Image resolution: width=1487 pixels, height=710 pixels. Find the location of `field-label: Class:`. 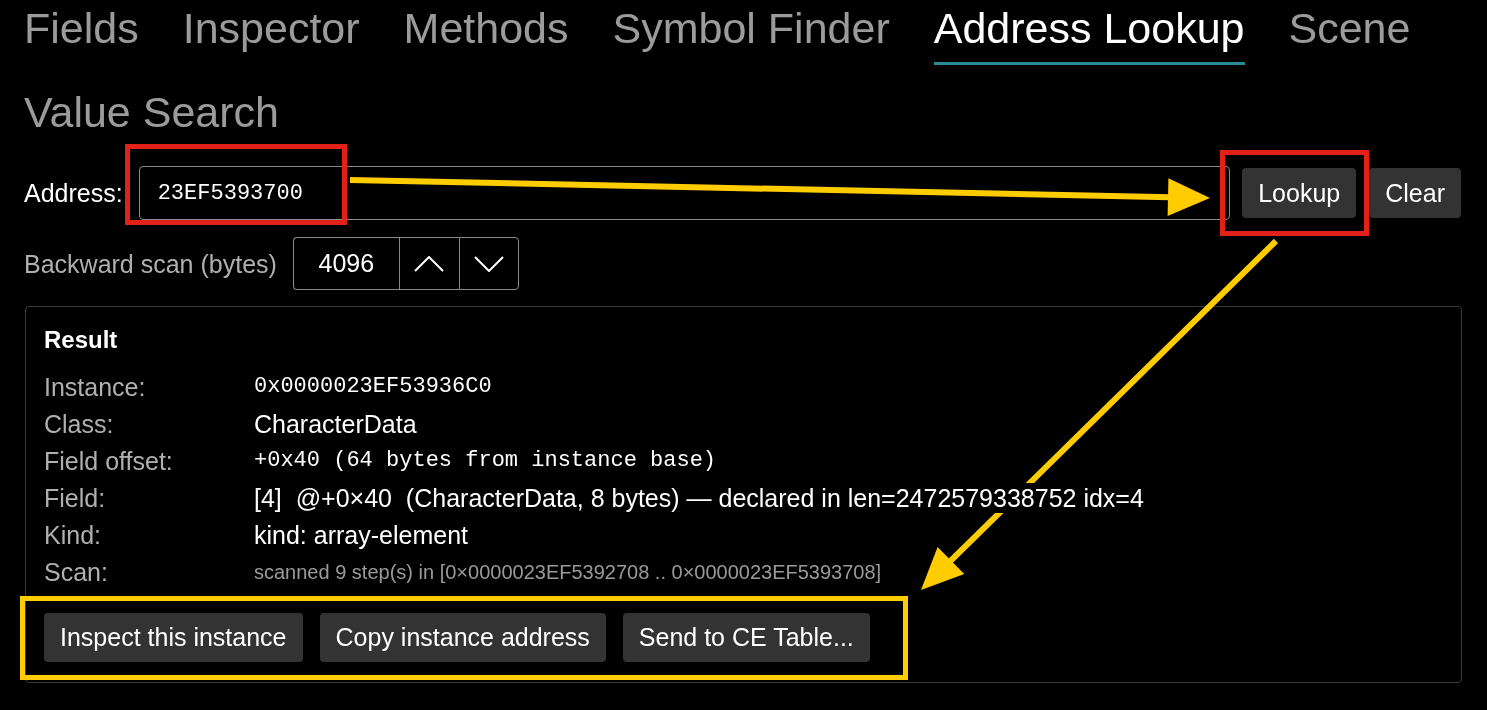

field-label: Class: is located at coordinates (79, 423).